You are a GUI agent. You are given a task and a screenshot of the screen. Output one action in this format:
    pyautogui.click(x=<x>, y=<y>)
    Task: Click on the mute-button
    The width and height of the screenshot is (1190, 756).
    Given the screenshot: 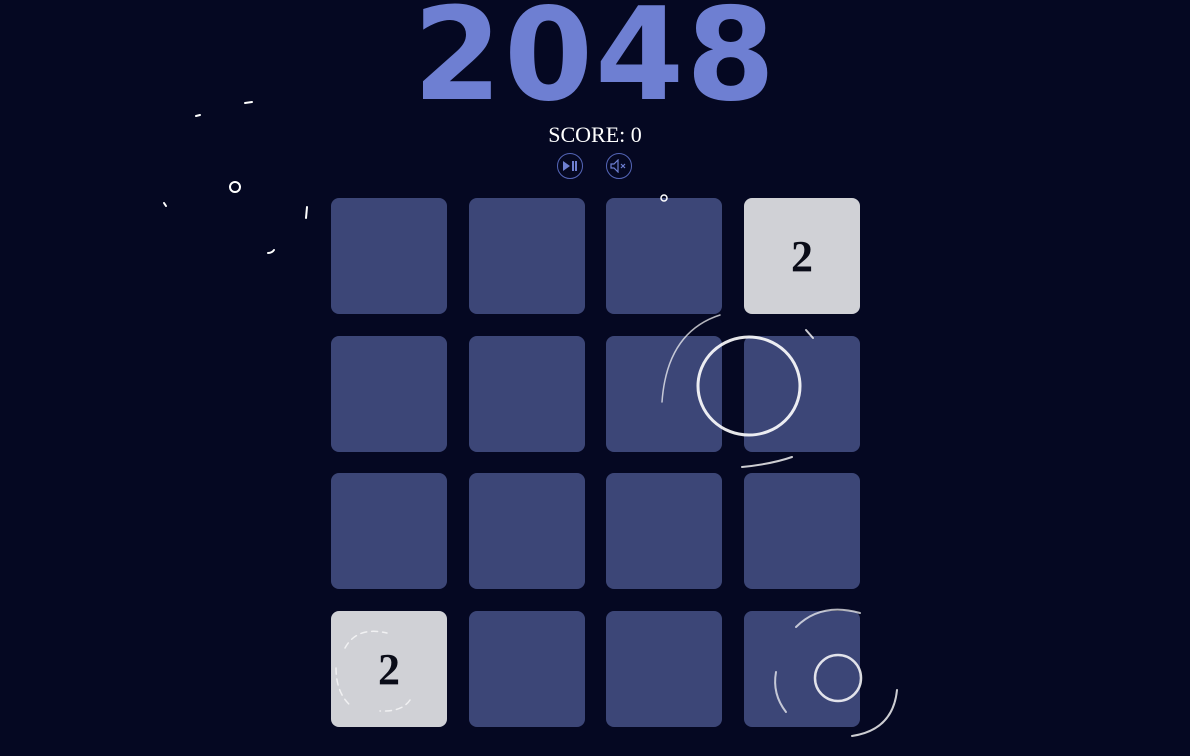 What is the action you would take?
    pyautogui.click(x=619, y=166)
    